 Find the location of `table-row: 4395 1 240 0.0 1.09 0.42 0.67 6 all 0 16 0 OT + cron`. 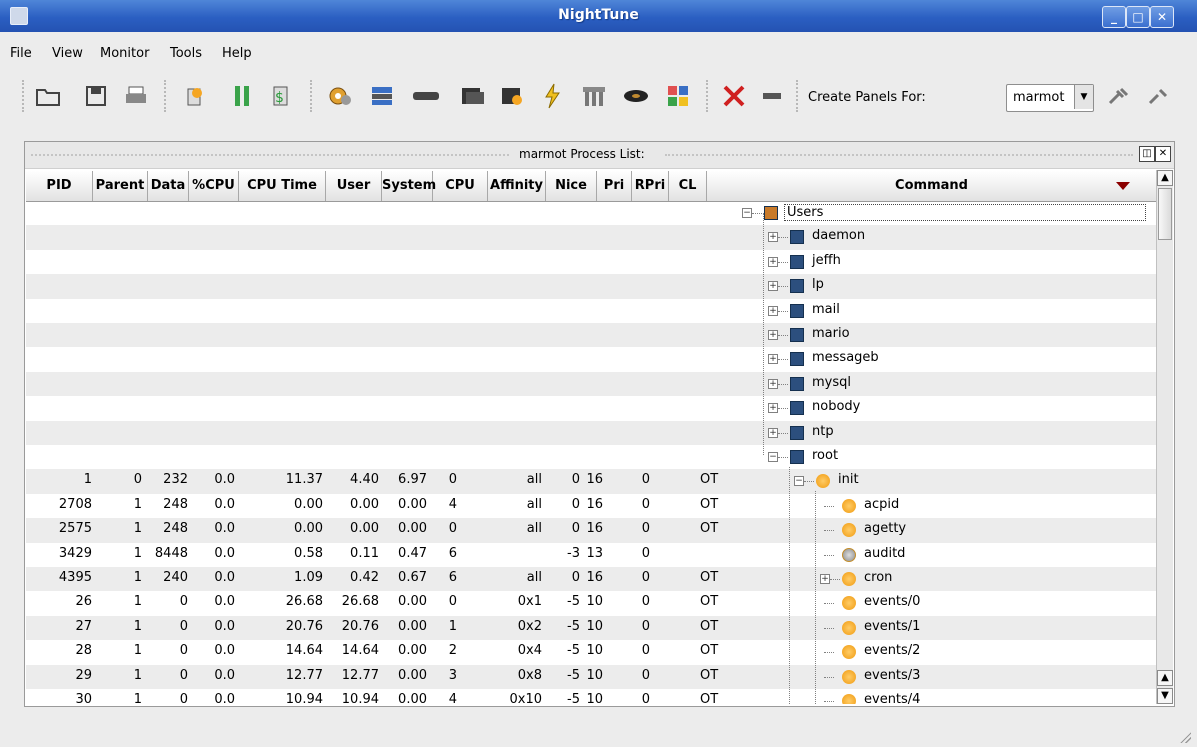

table-row: 4395 1 240 0.0 1.09 0.42 0.67 6 all 0 16 0 OT + cron is located at coordinates (591, 579).